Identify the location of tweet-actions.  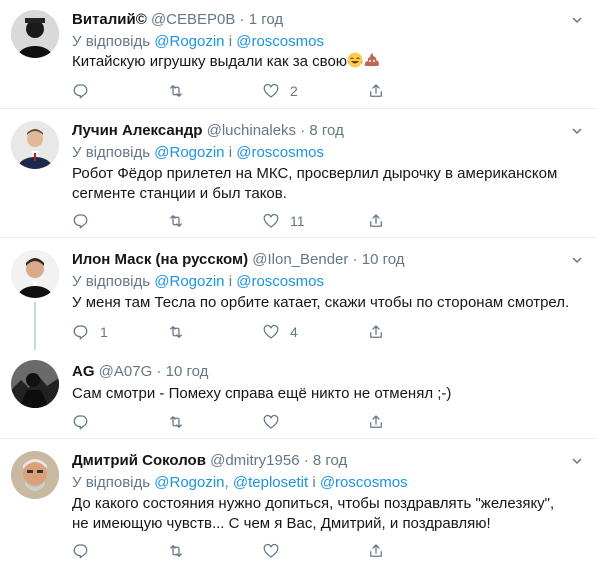
(232, 422).